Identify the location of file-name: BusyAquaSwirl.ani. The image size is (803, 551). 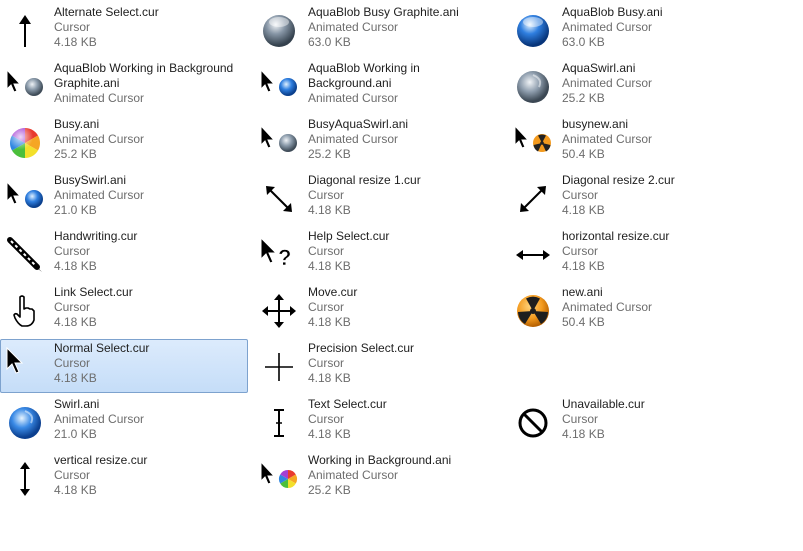
(358, 124).